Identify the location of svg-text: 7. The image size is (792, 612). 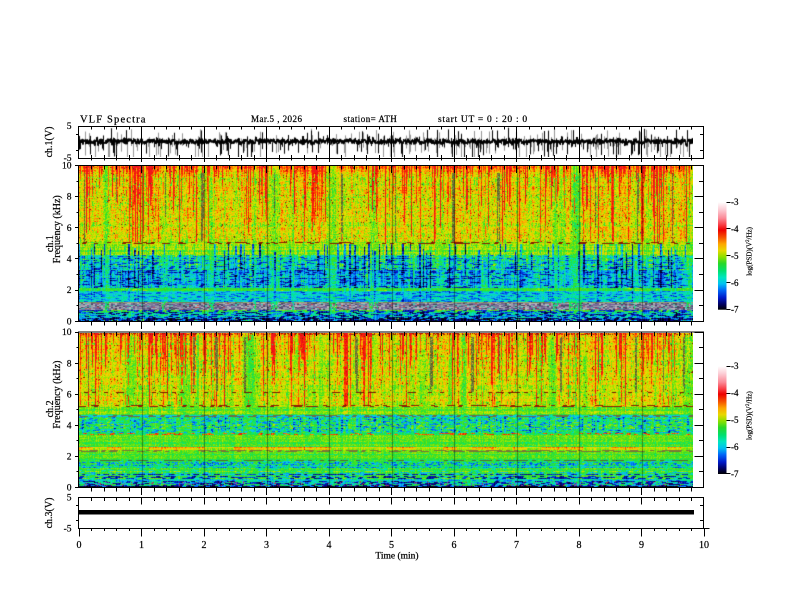
(516, 545).